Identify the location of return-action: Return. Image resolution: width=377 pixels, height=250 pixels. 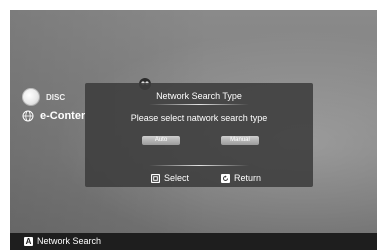
(241, 178).